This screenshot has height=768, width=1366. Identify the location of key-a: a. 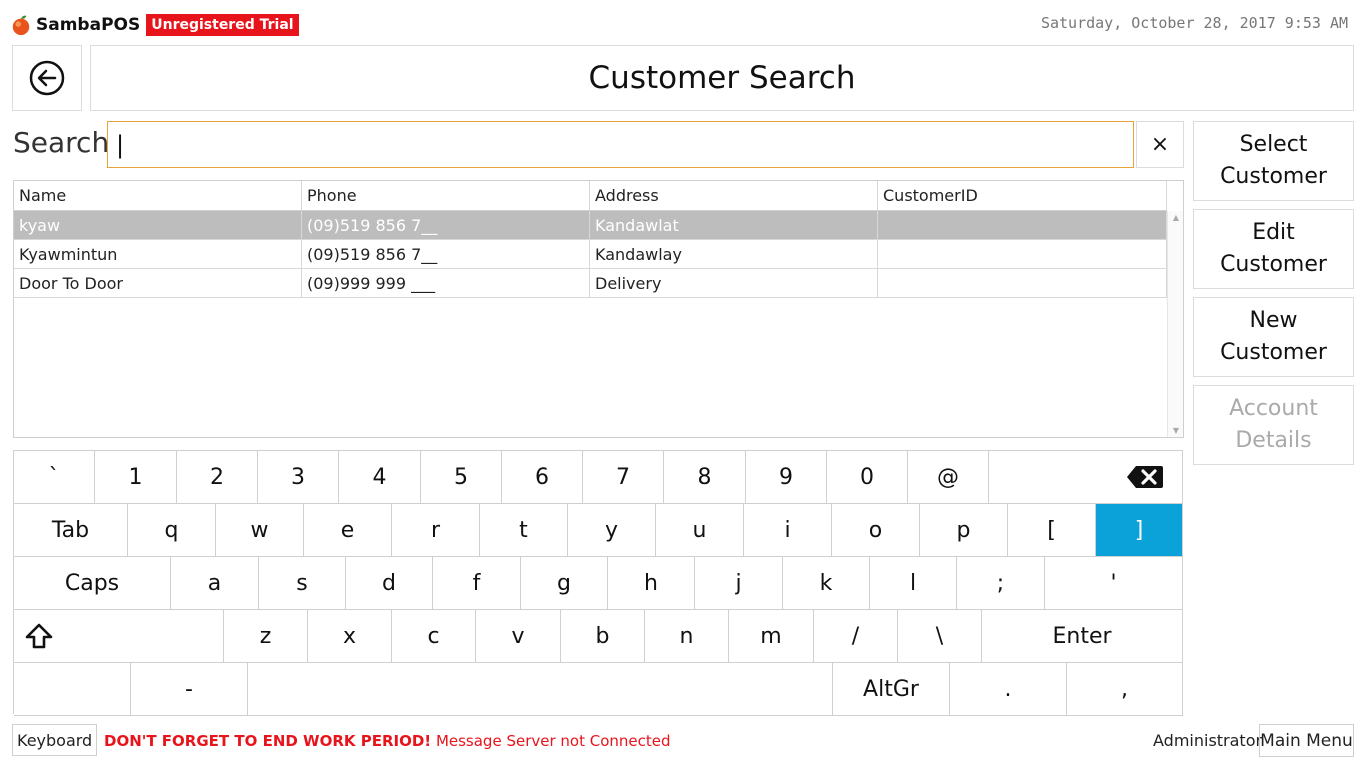
(215, 583).